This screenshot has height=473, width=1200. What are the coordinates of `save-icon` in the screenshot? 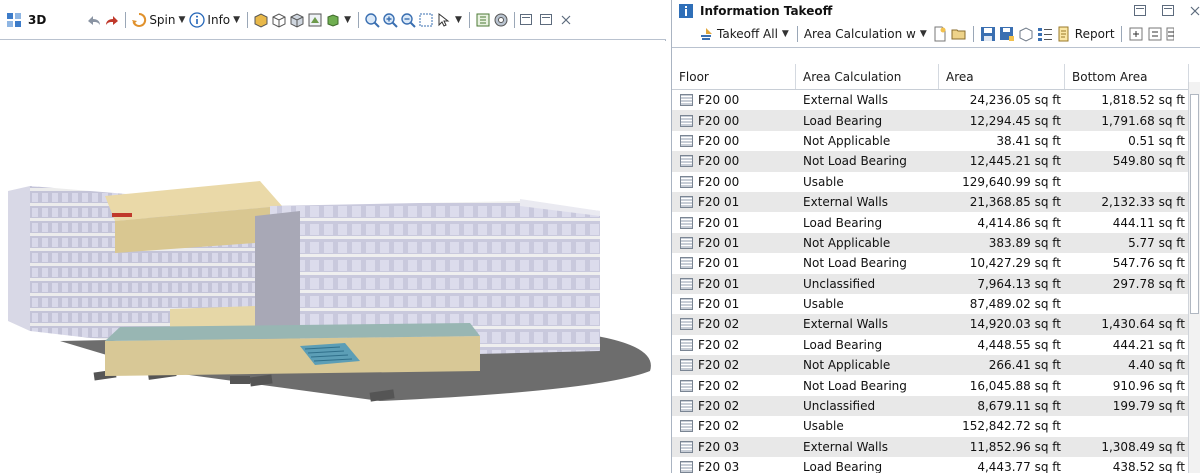 It's located at (988, 34).